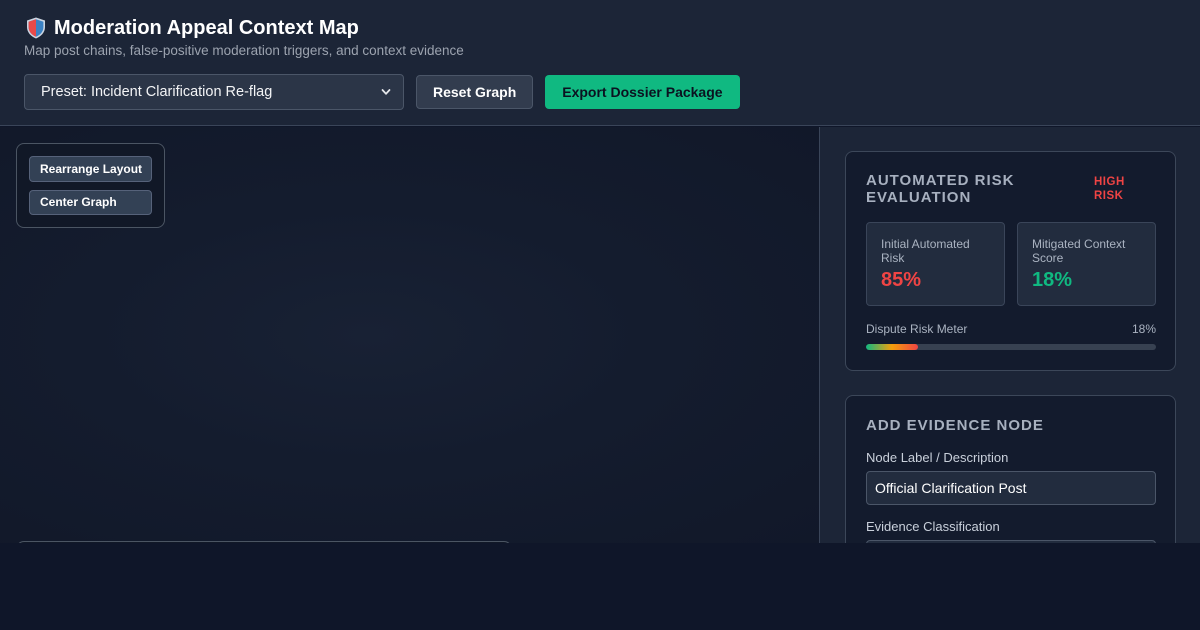 The height and width of the screenshot is (630, 1200). Describe the element at coordinates (36, 28) in the screenshot. I see `shield-icon` at that location.